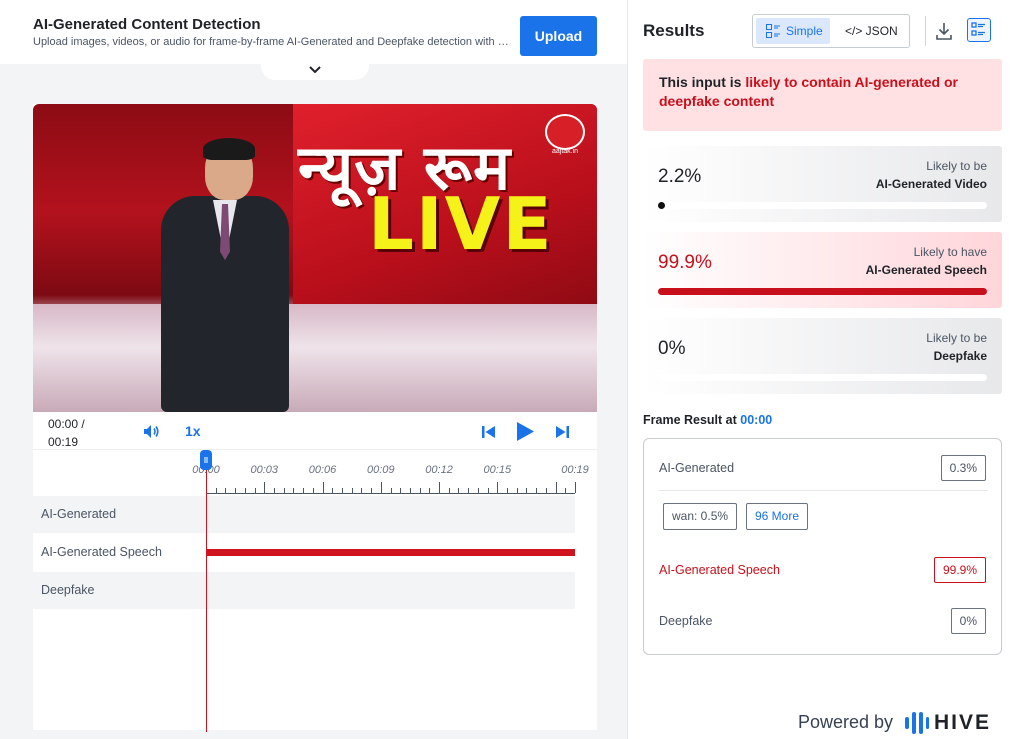 This screenshot has height=739, width=1017. What do you see at coordinates (871, 31) in the screenshot?
I see `view-json-button: </> JSON` at bounding box center [871, 31].